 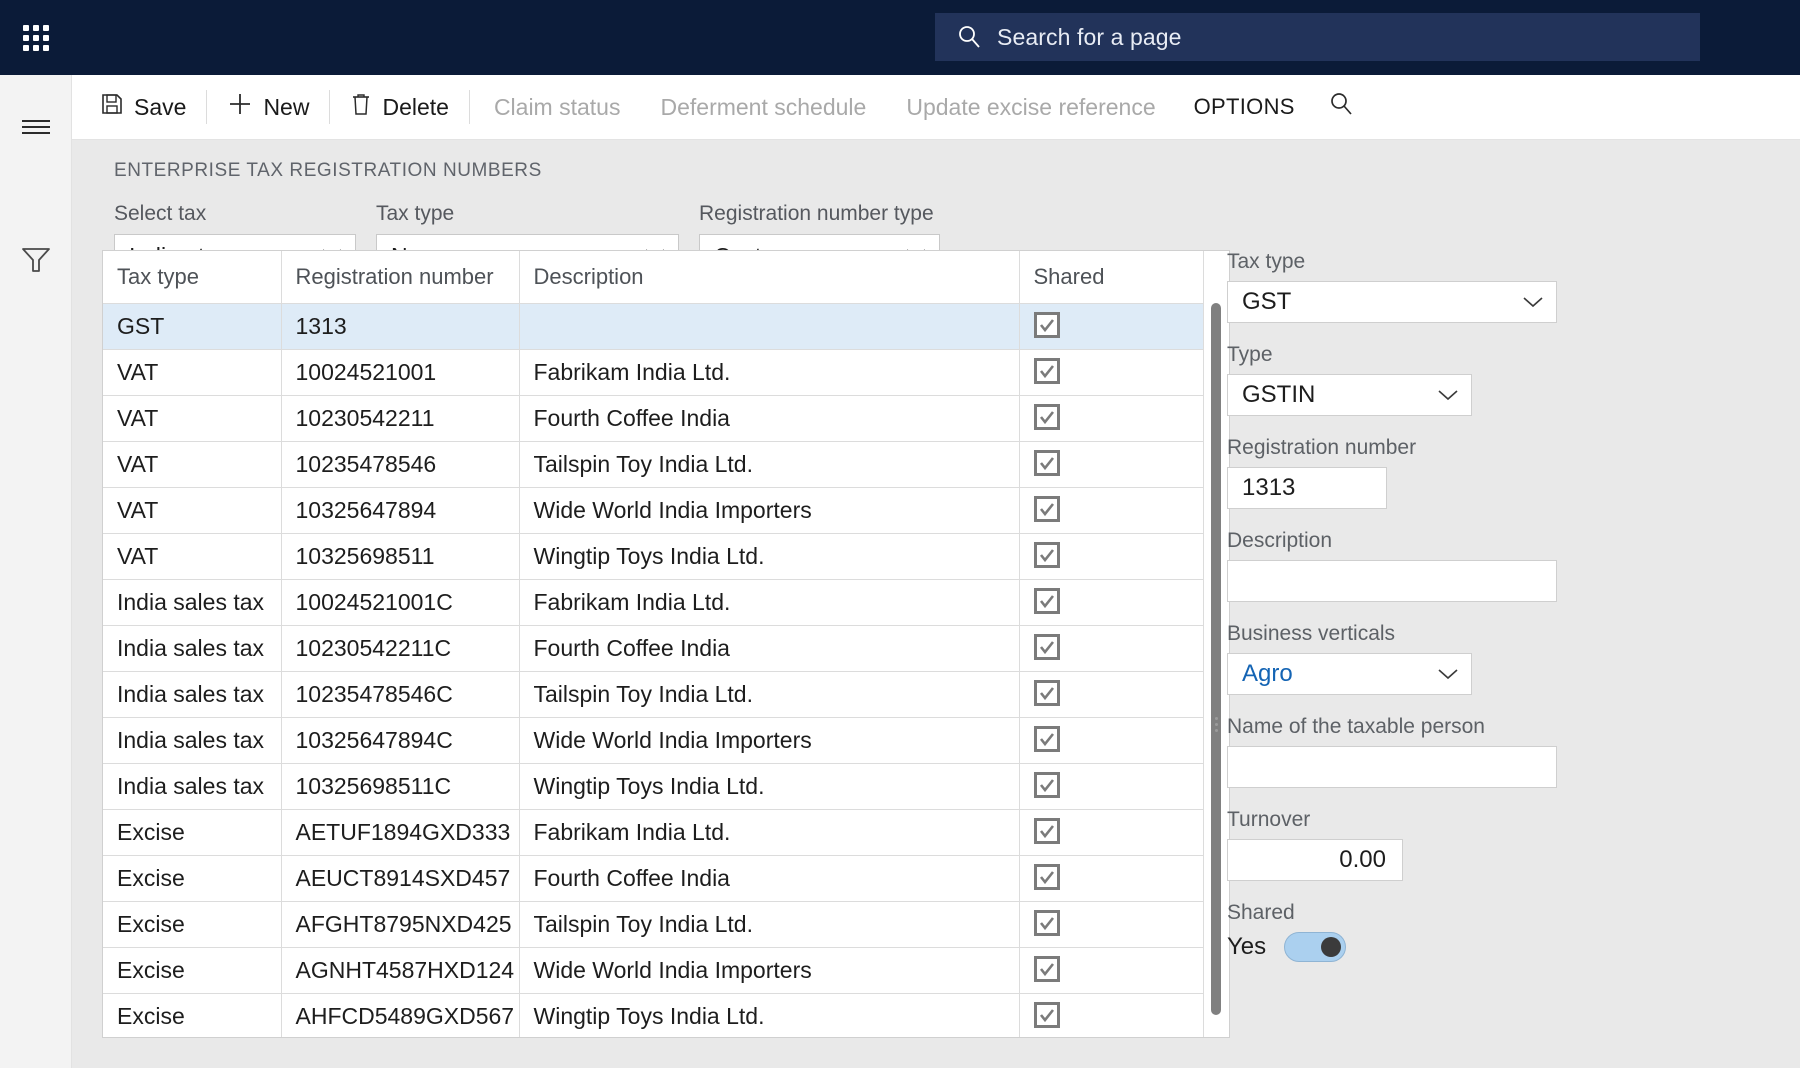 I want to click on drag-handle-icon, so click(x=1216, y=724).